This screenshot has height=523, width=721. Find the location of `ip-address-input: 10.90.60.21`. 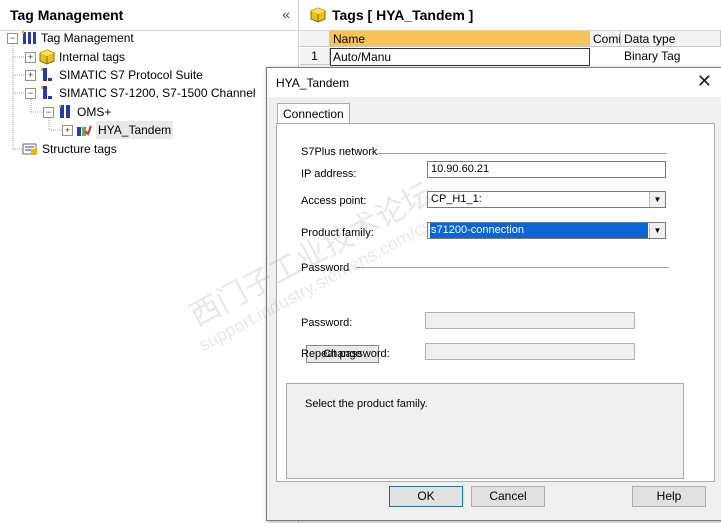

ip-address-input: 10.90.60.21 is located at coordinates (546, 169).